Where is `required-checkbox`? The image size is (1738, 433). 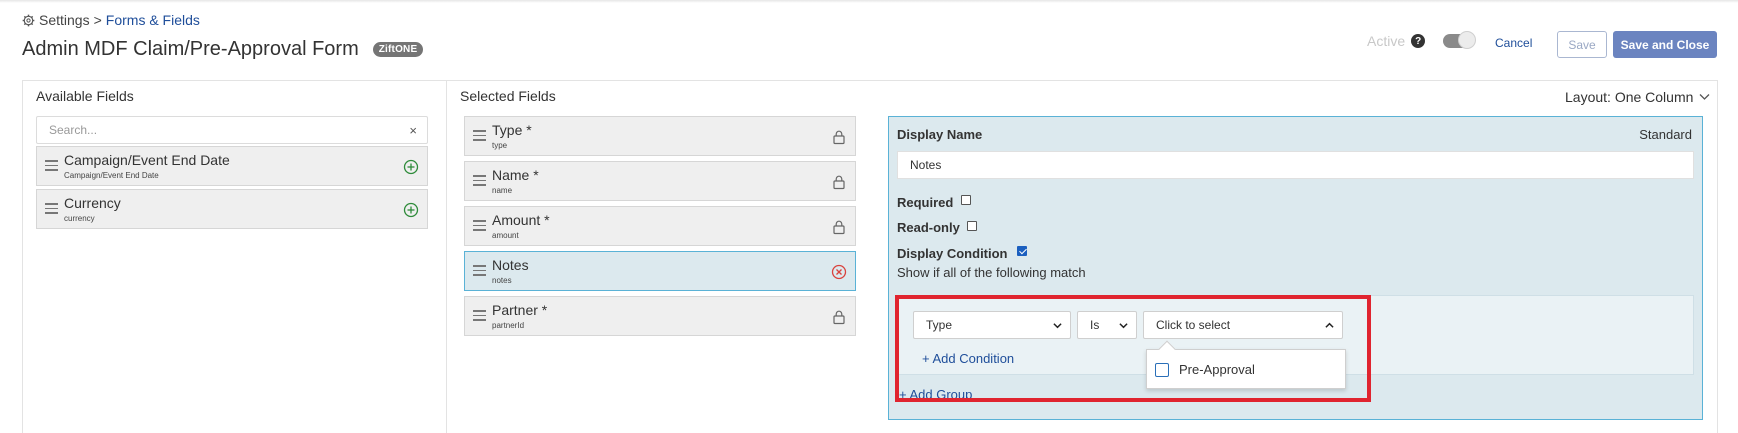
required-checkbox is located at coordinates (966, 200).